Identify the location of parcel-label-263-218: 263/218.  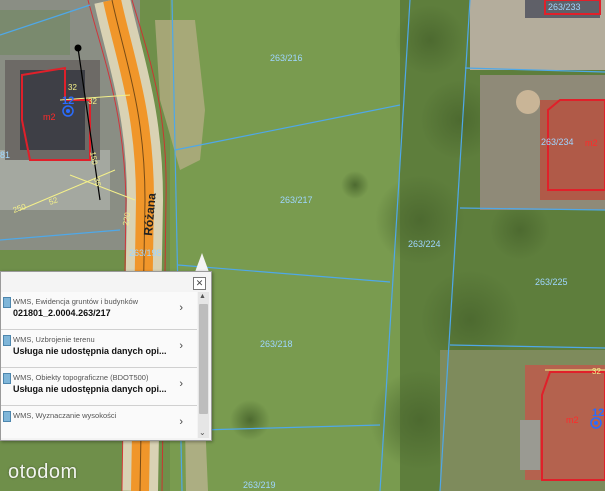
(276, 344).